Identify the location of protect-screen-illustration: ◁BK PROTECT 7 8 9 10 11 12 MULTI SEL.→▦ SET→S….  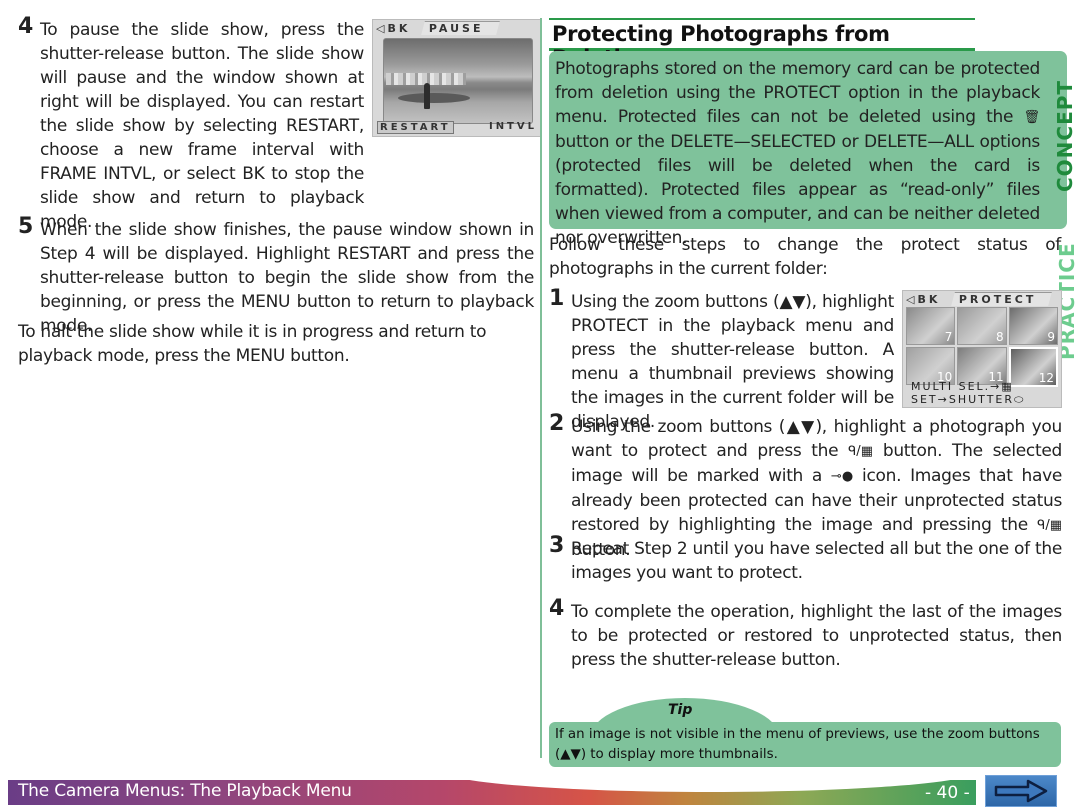
(982, 349).